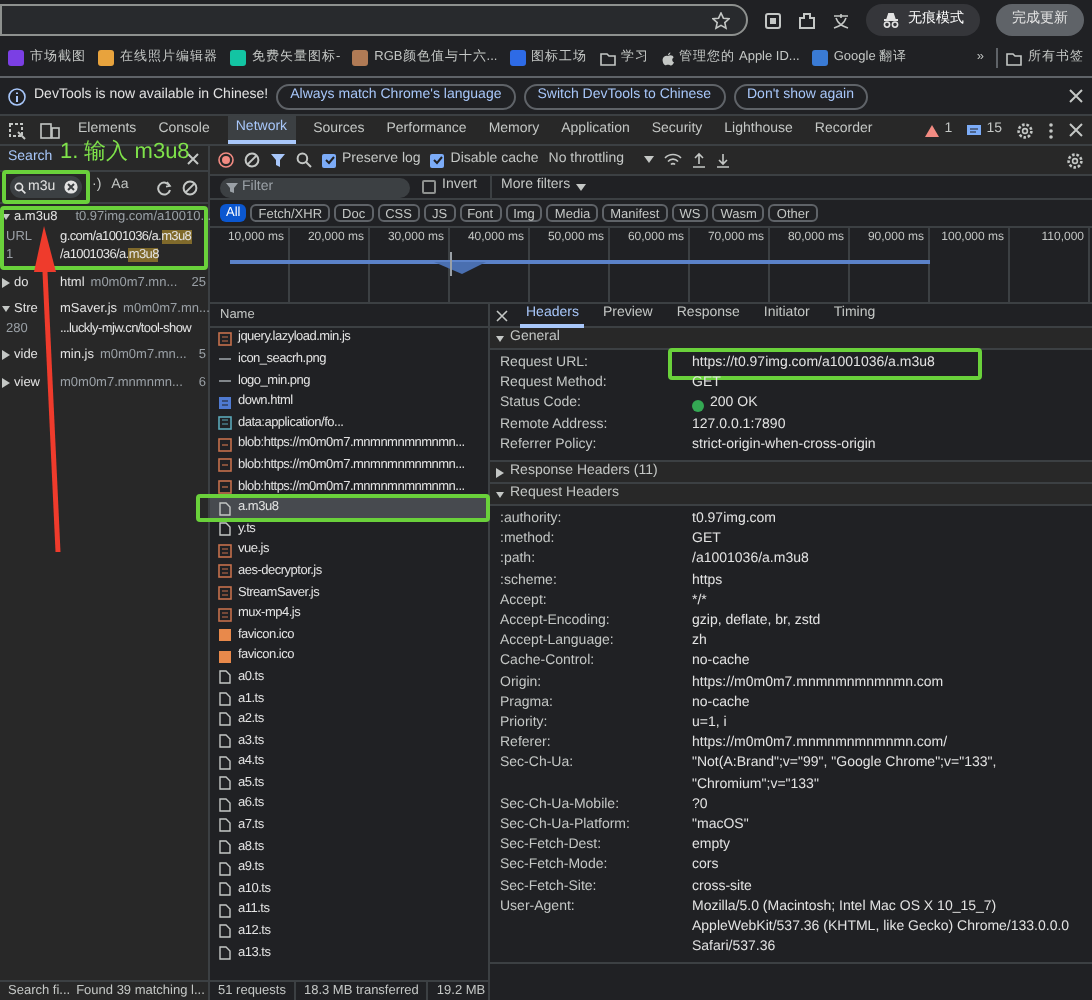  Describe the element at coordinates (125, 152) in the screenshot. I see `annotation-label: 1. 输入 m3u8` at that location.